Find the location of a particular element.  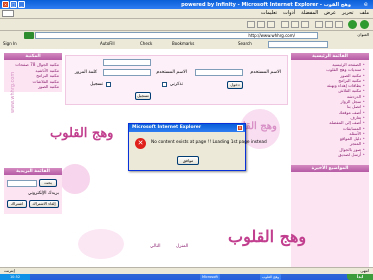

menu-item-help: تعليمات is located at coordinates (269, 13).